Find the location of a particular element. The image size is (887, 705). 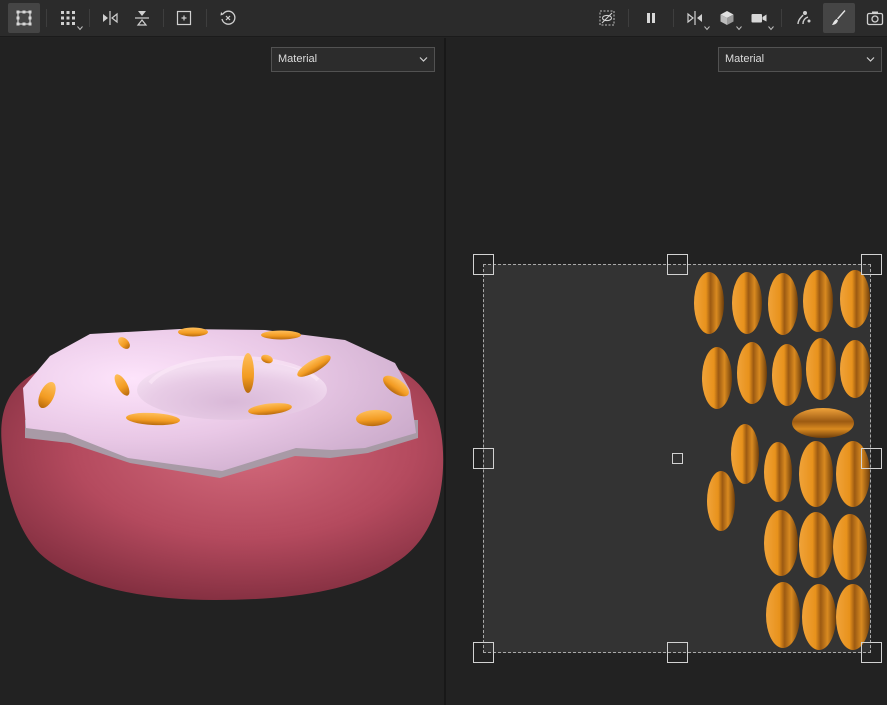

fit-view-button is located at coordinates (184, 18).